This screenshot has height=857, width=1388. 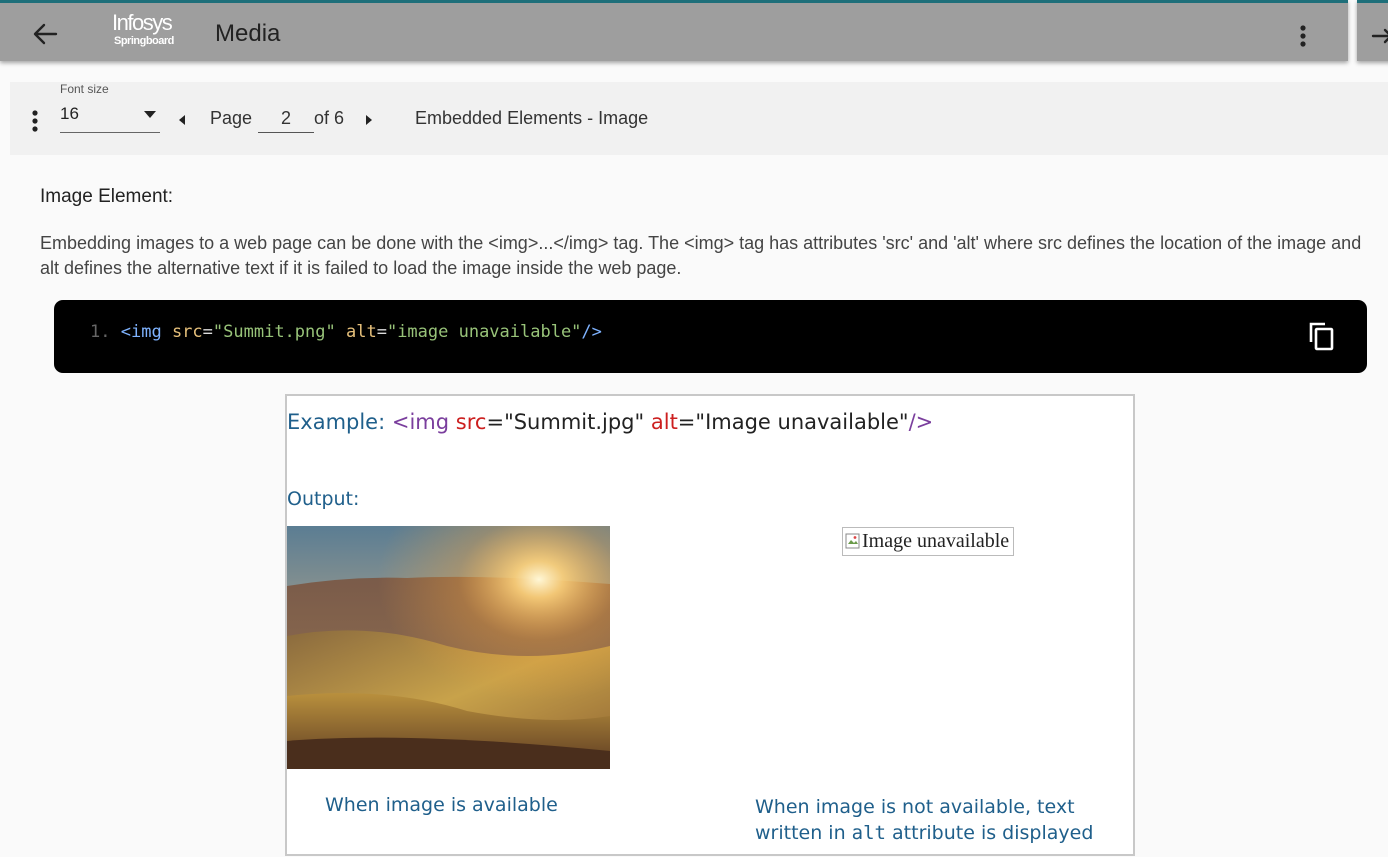 I want to click on caption-unavailable-line2c: attribute is displayed, so click(x=990, y=833).